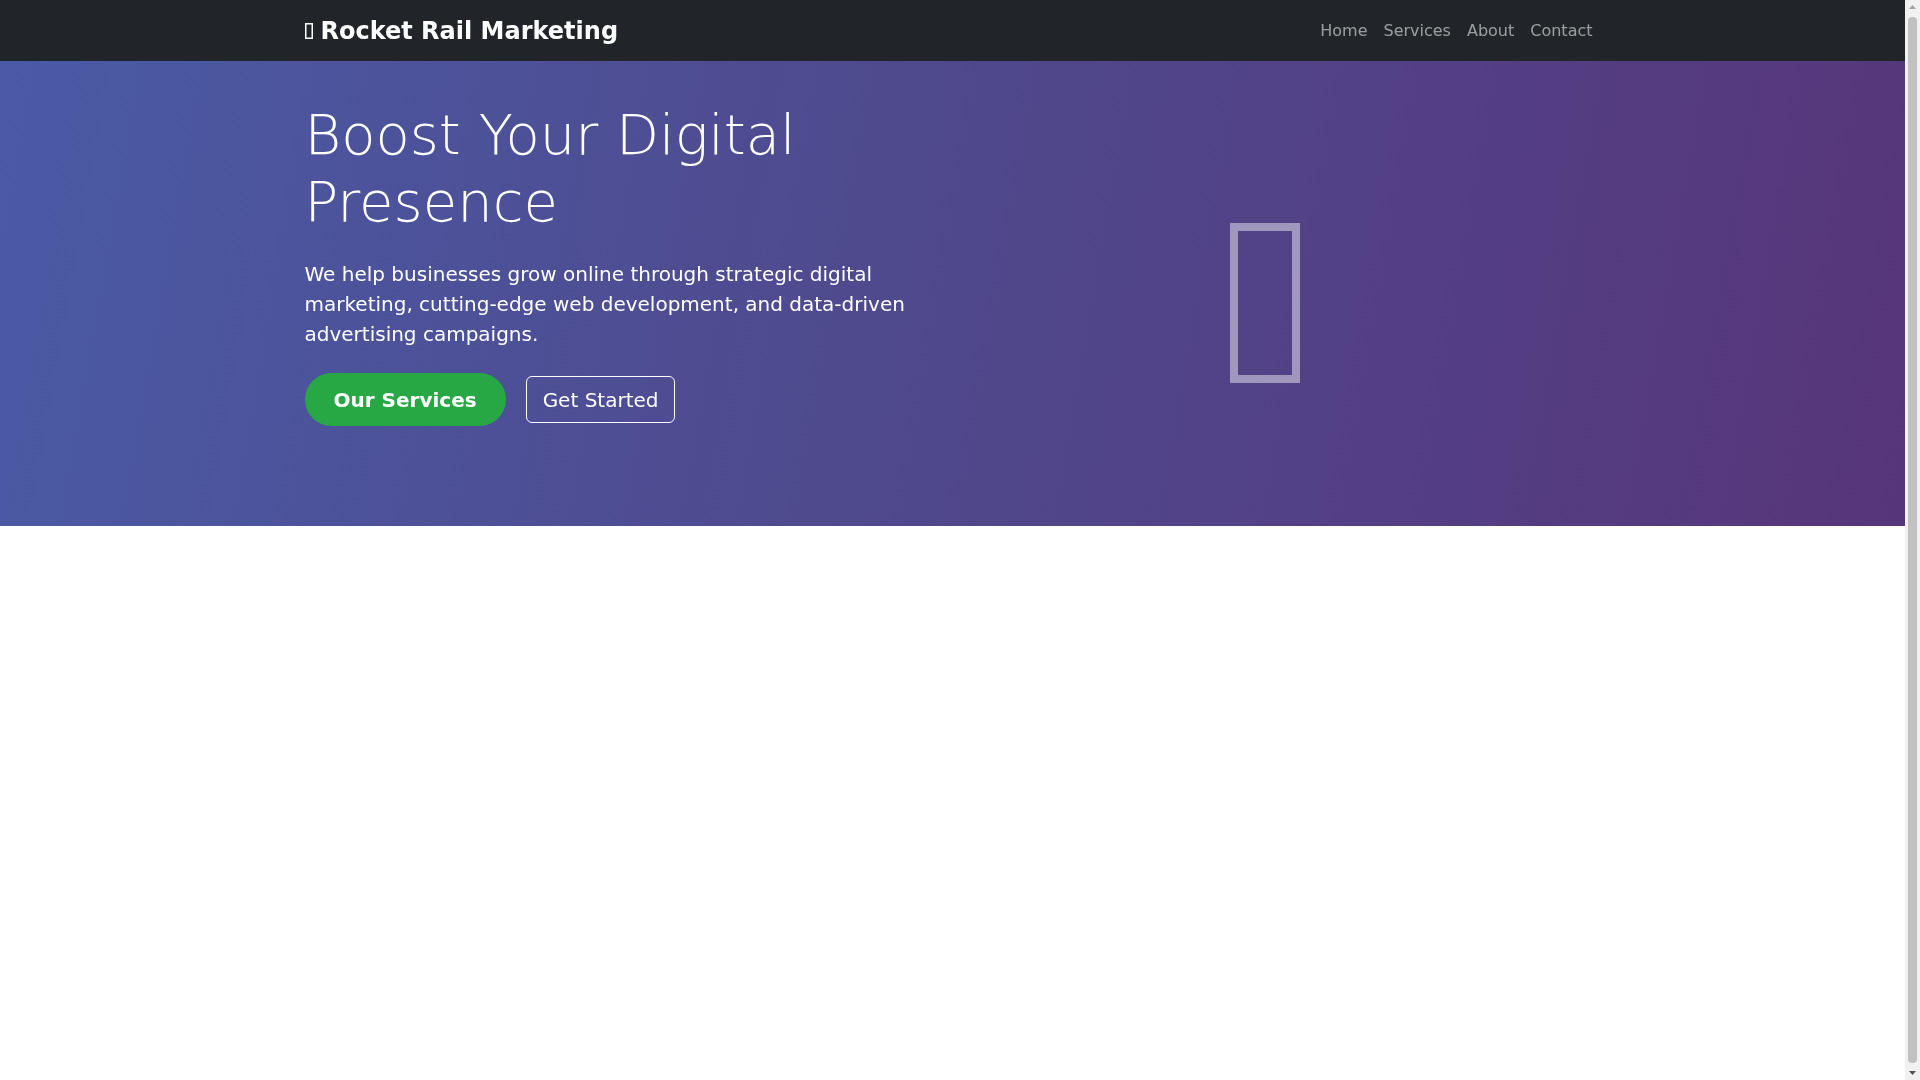  I want to click on hero-title: Boost Your Digital Presence, so click(550, 168).